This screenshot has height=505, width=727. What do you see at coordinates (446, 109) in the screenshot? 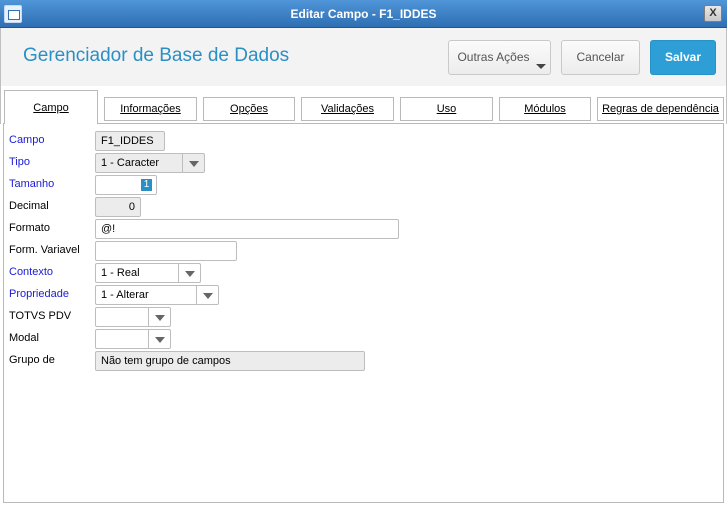
I see `tab-uso: Uso` at bounding box center [446, 109].